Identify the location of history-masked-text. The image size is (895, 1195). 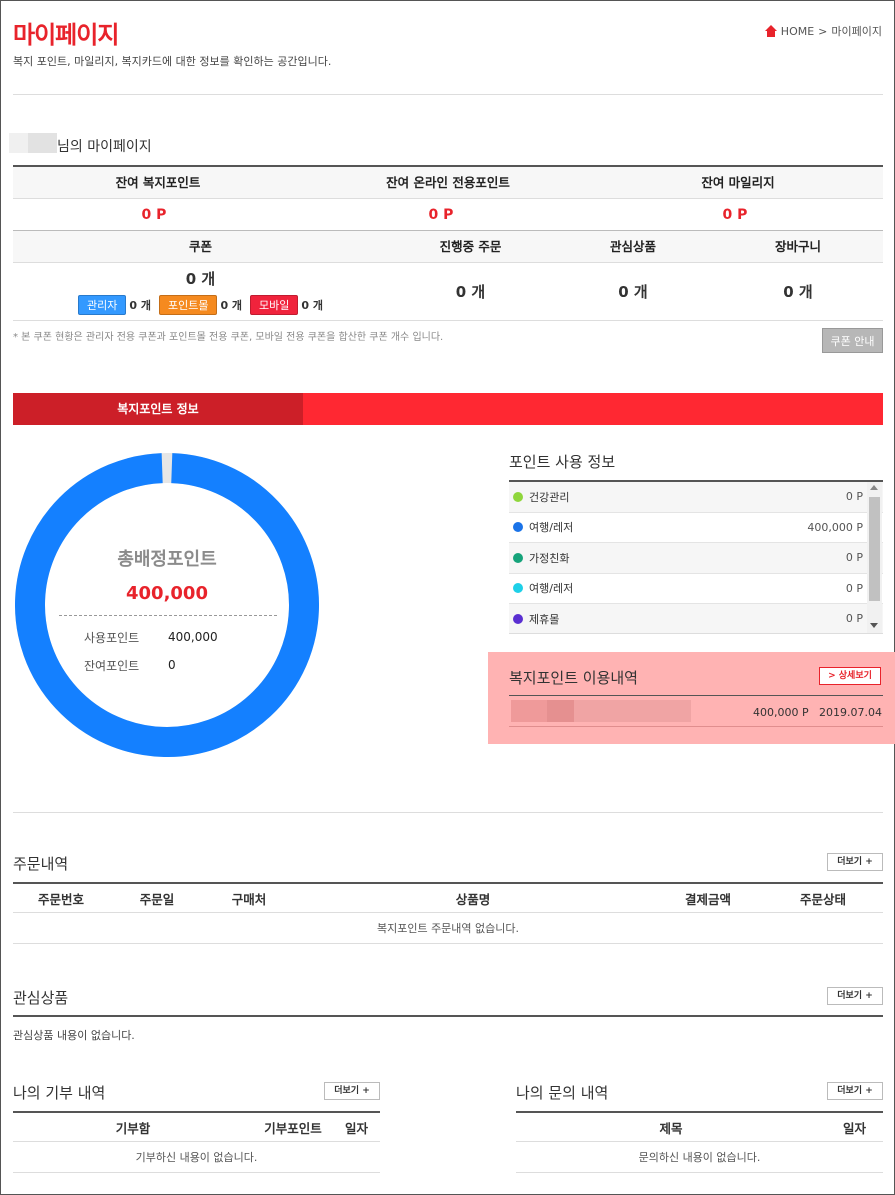
(601, 711).